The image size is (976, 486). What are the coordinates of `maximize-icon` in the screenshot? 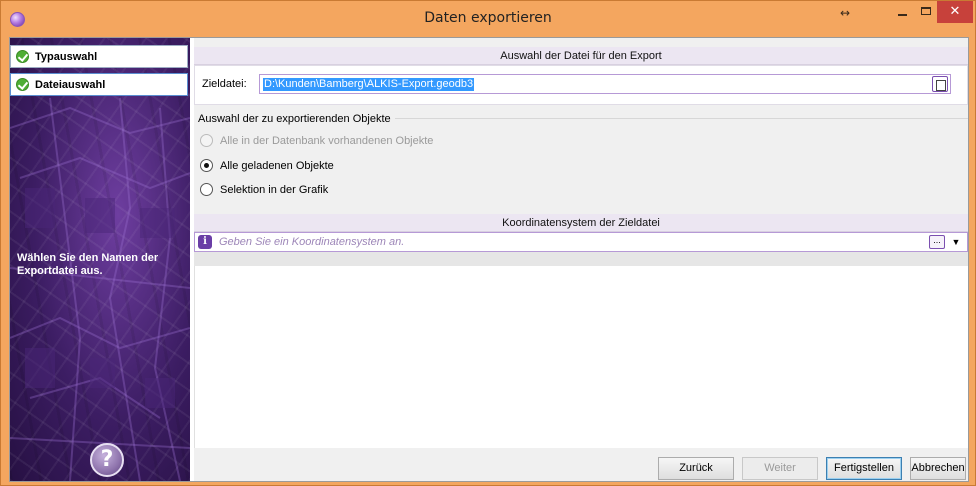 It's located at (926, 11).